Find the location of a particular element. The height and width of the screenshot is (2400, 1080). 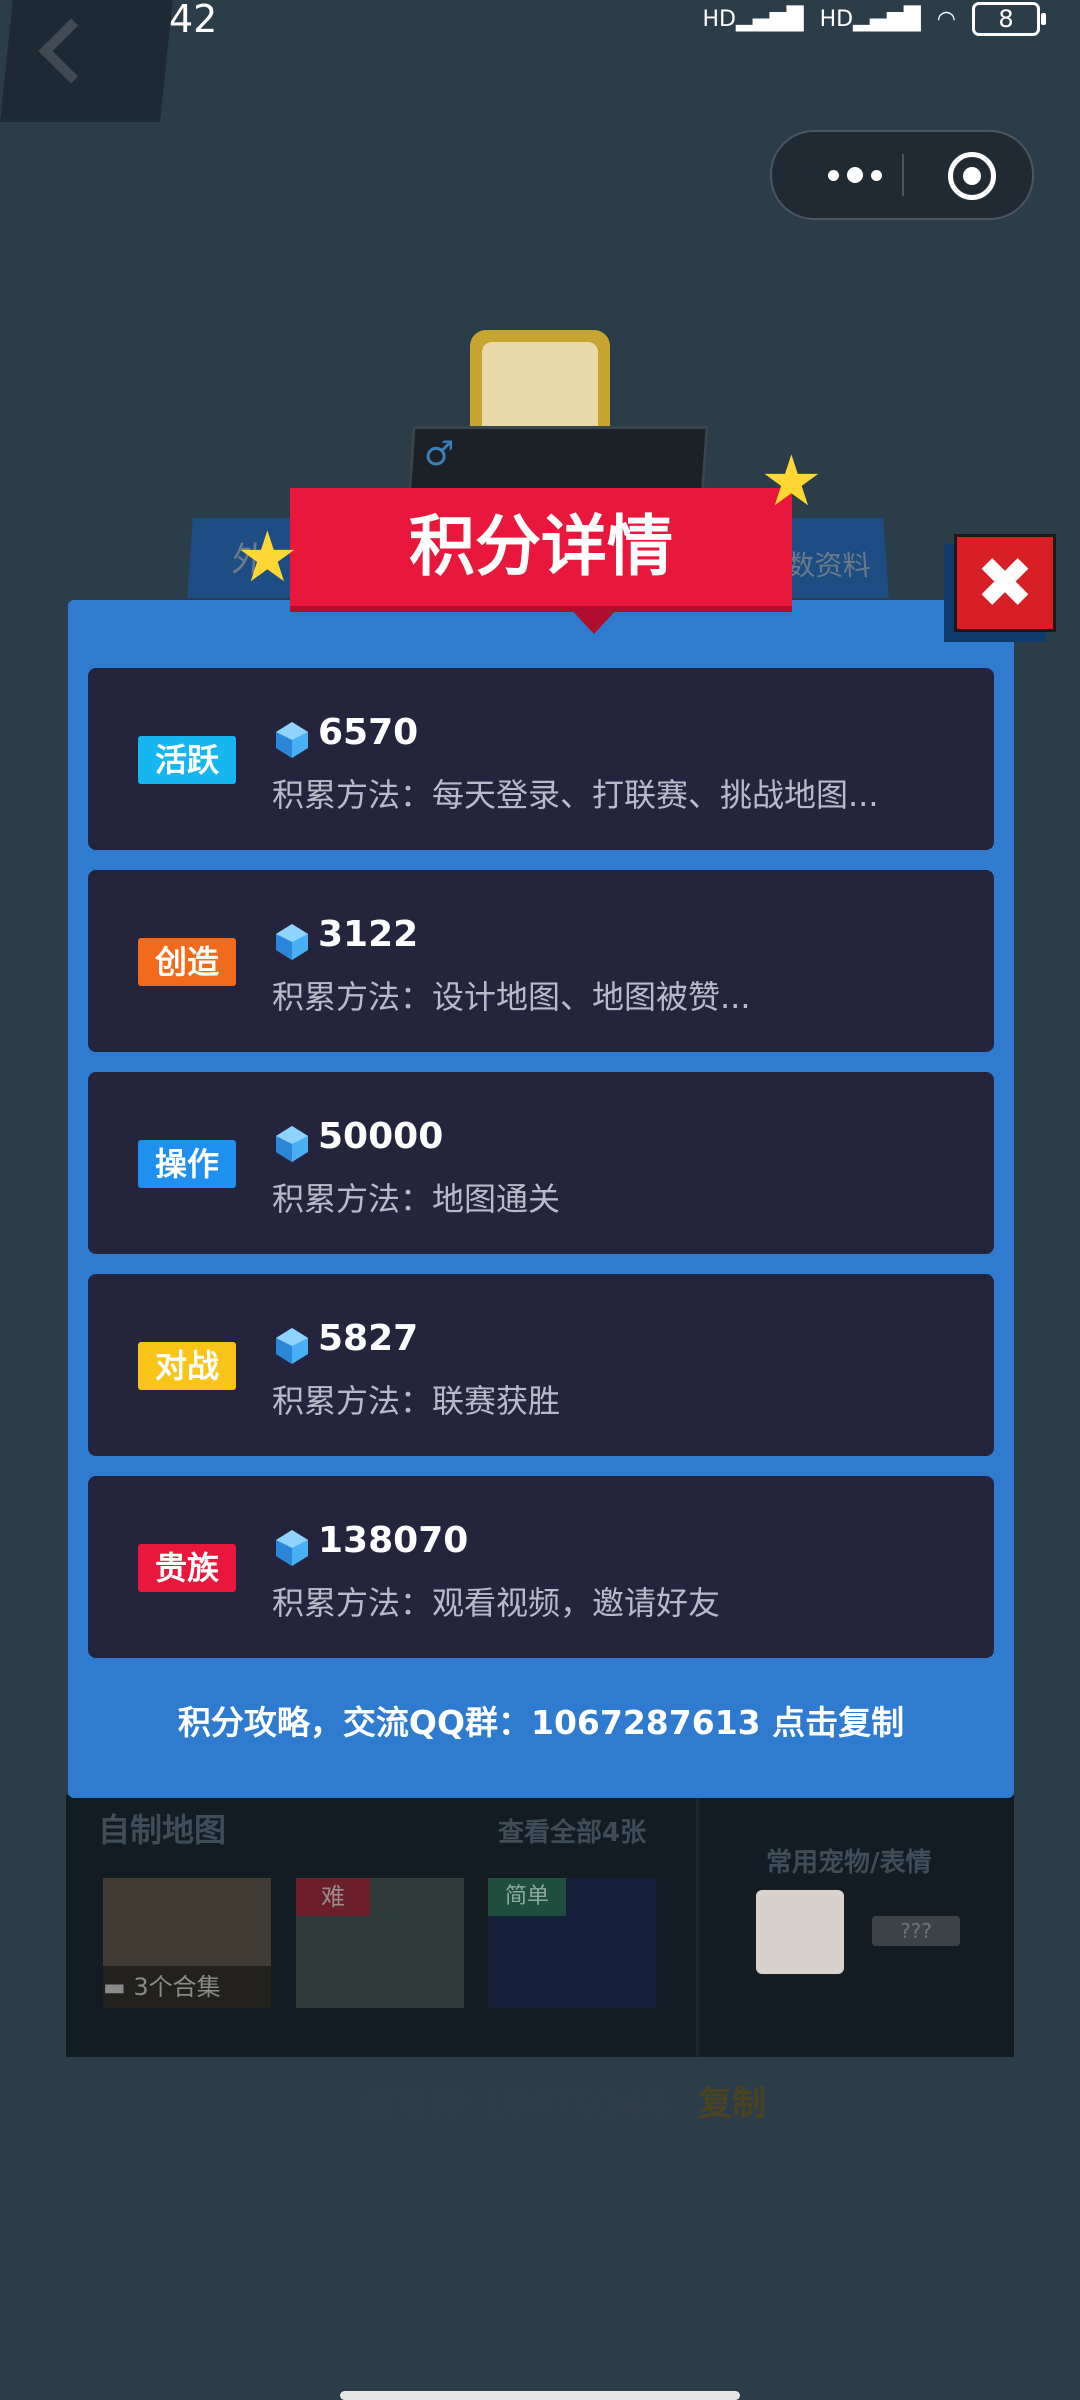

signal-hd-label-2: HD is located at coordinates (836, 19).